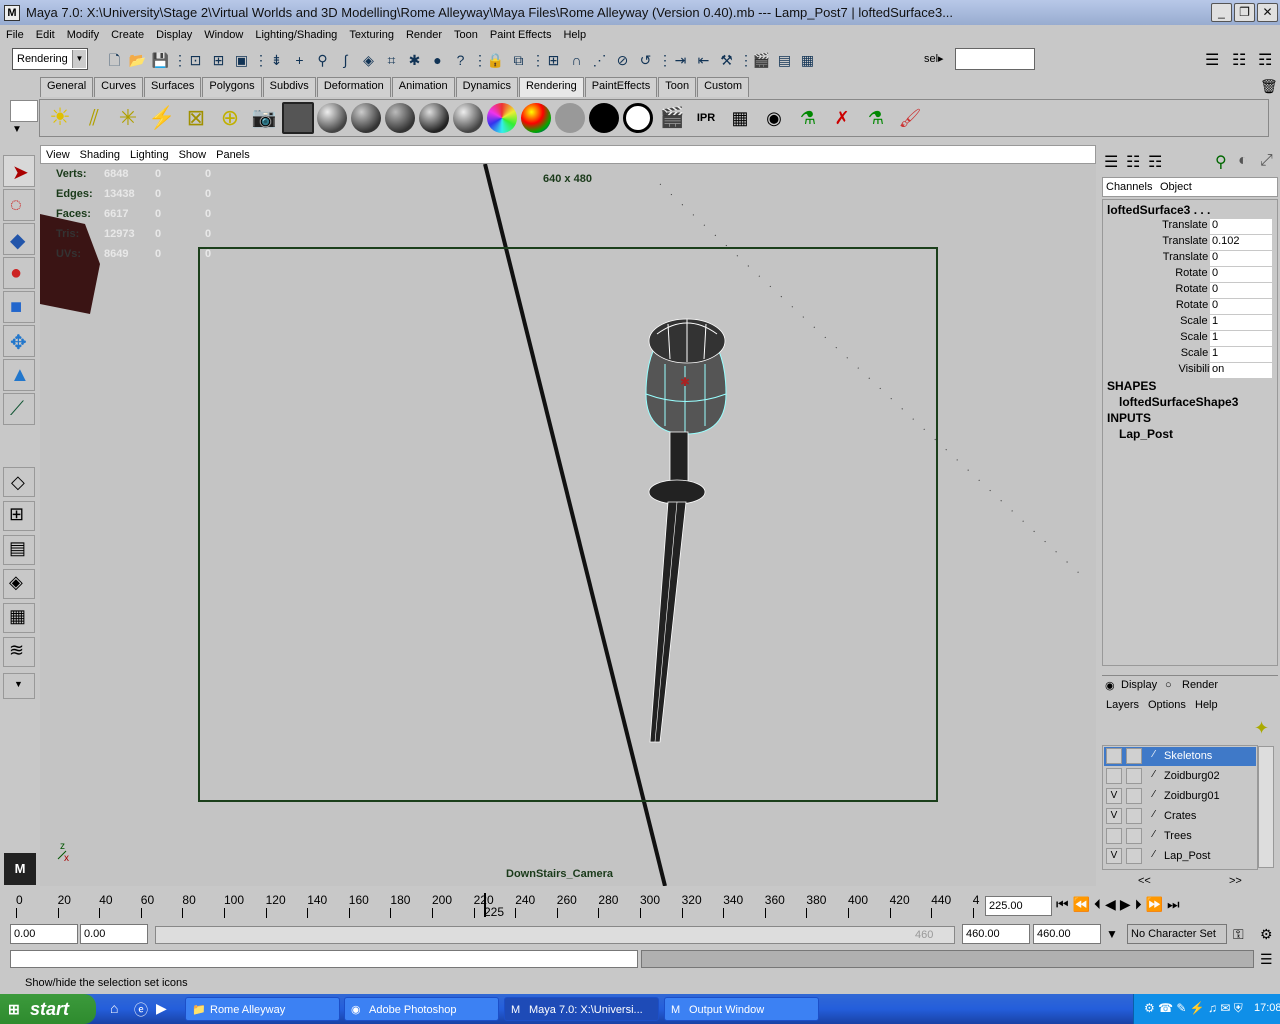  Describe the element at coordinates (137, 60) in the screenshot. I see `open-scene-icon: 📂` at that location.